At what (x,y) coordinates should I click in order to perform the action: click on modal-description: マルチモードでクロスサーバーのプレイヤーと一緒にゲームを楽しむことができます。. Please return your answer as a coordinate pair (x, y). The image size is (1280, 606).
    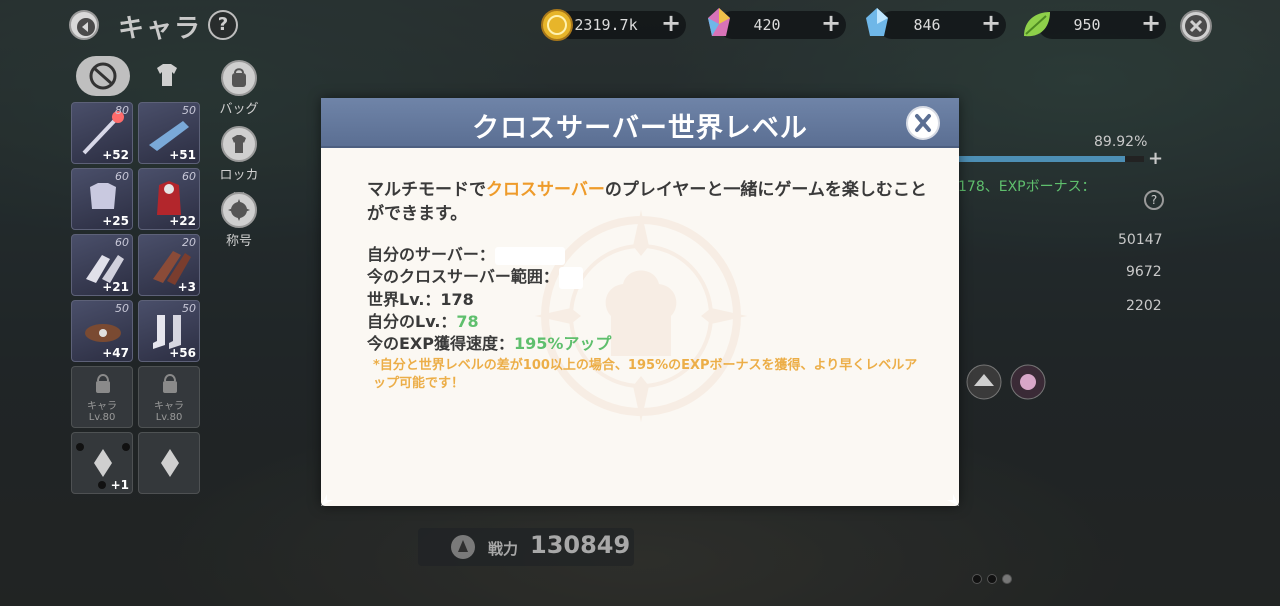
    Looking at the image, I should click on (647, 202).